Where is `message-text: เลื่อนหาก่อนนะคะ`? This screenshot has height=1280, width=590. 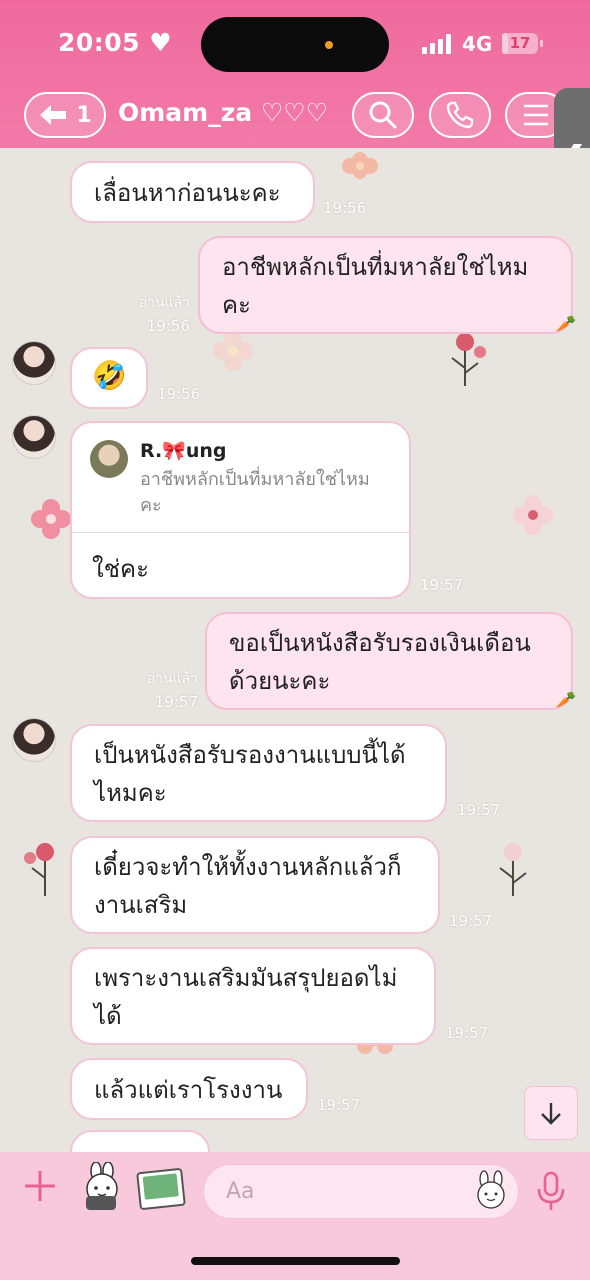
message-text: เลื่อนหาก่อนนะคะ is located at coordinates (187, 193).